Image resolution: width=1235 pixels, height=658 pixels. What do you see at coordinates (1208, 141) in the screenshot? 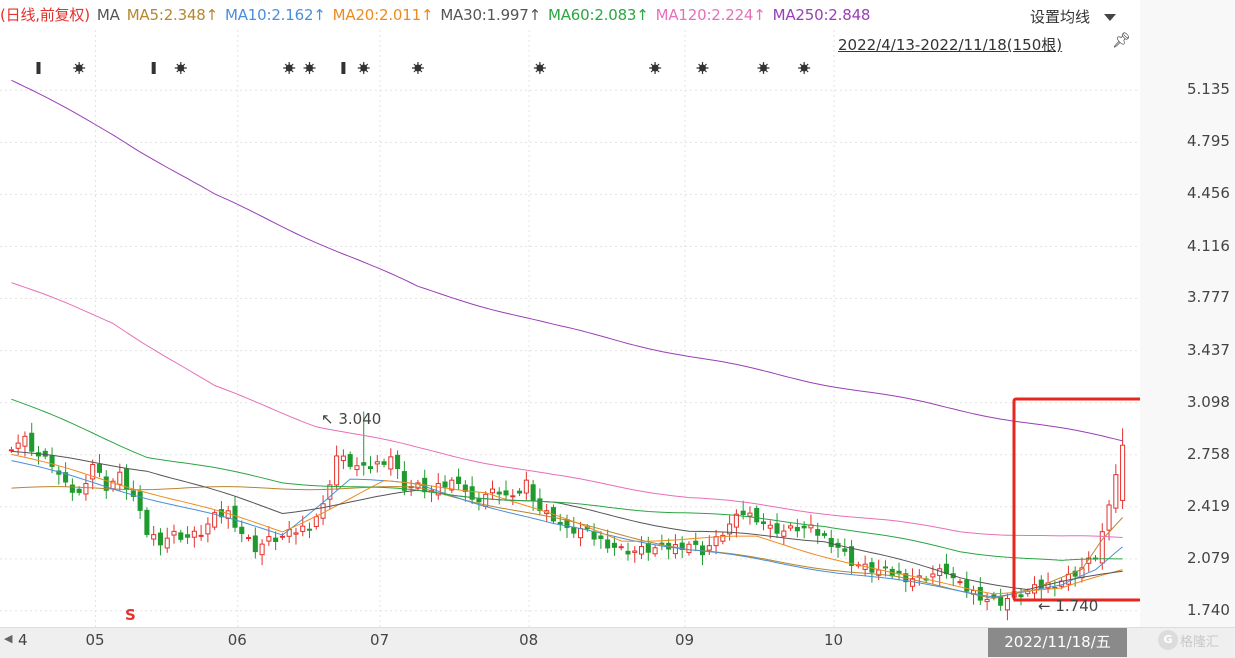
I see `y-tick-label: 4.795` at bounding box center [1208, 141].